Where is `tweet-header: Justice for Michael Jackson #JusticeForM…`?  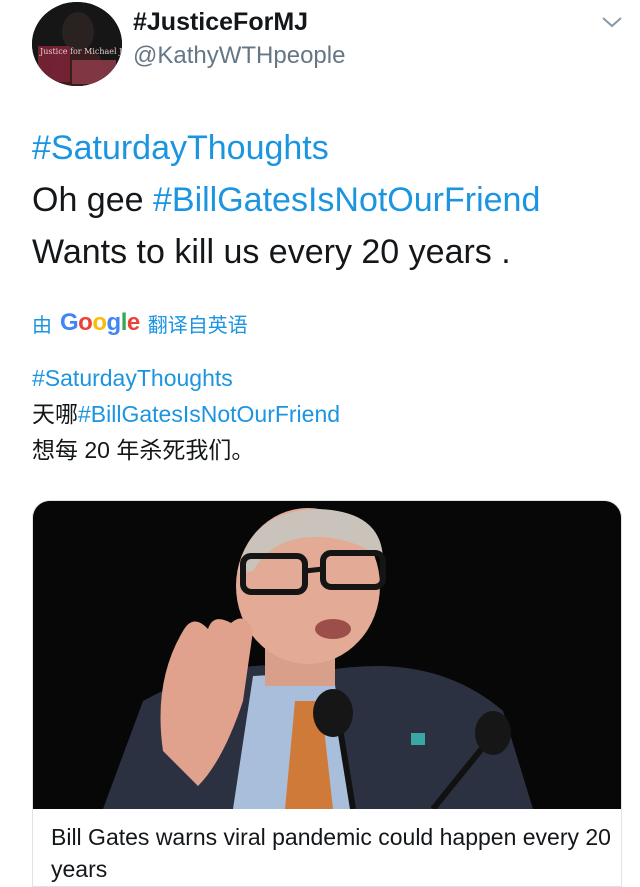 tweet-header: Justice for Michael Jackson #JusticeForM… is located at coordinates (320, 50).